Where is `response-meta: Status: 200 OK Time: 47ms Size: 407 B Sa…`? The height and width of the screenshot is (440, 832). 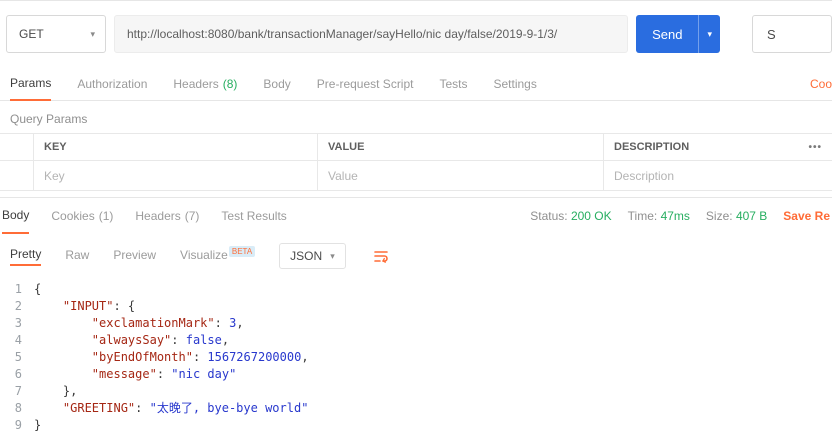
response-meta: Status: 200 OK Time: 47ms Size: 407 B Sa… is located at coordinates (681, 216).